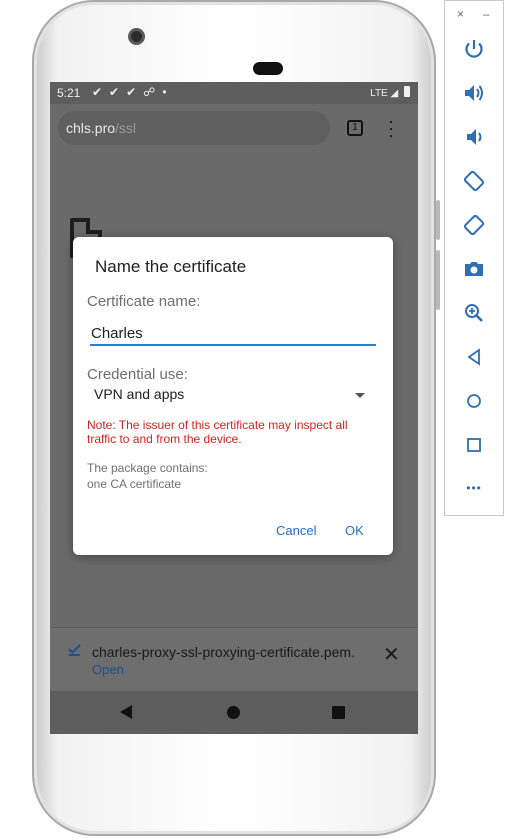 The image size is (505, 839). What do you see at coordinates (474, 401) in the screenshot?
I see `home-icon` at bounding box center [474, 401].